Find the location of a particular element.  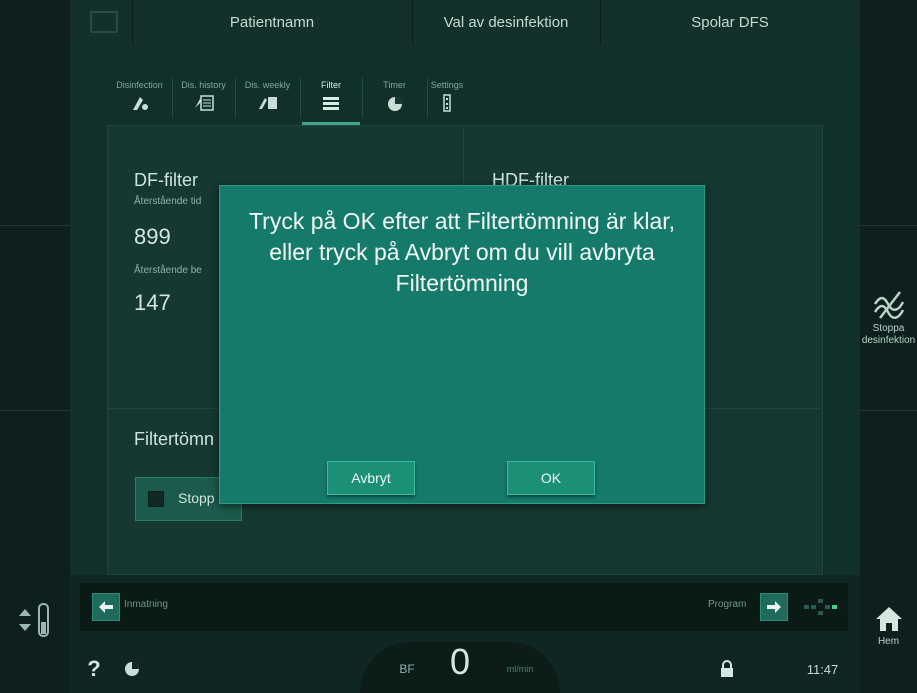

tab-filter: Filter is located at coordinates (331, 101).